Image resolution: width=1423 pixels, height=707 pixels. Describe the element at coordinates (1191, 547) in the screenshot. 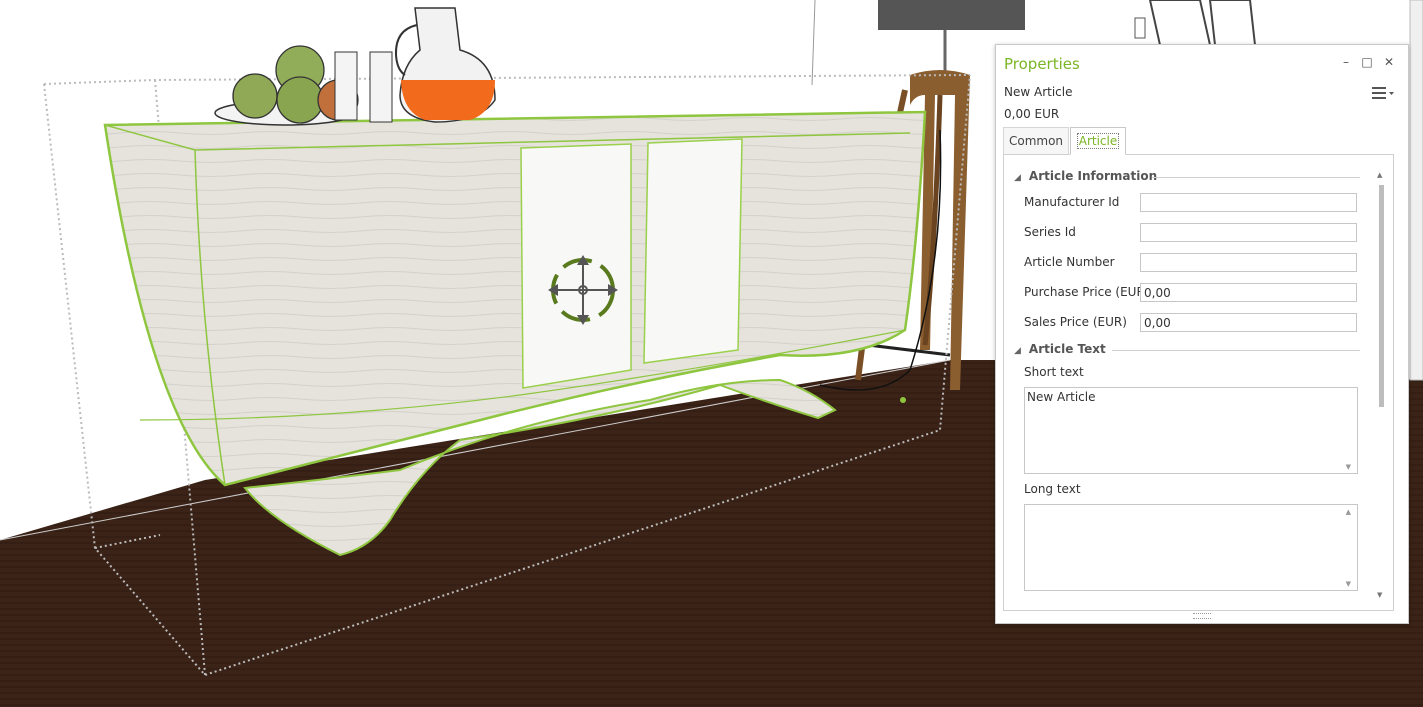

I see `long-text-area: ▲ ▼` at that location.